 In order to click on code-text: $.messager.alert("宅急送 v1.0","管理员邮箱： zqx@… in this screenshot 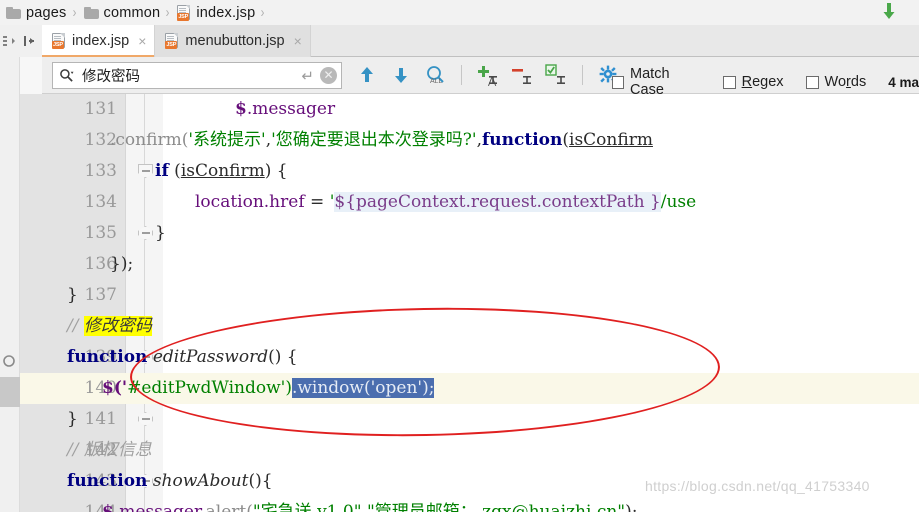, I will do `click(370, 507)`.